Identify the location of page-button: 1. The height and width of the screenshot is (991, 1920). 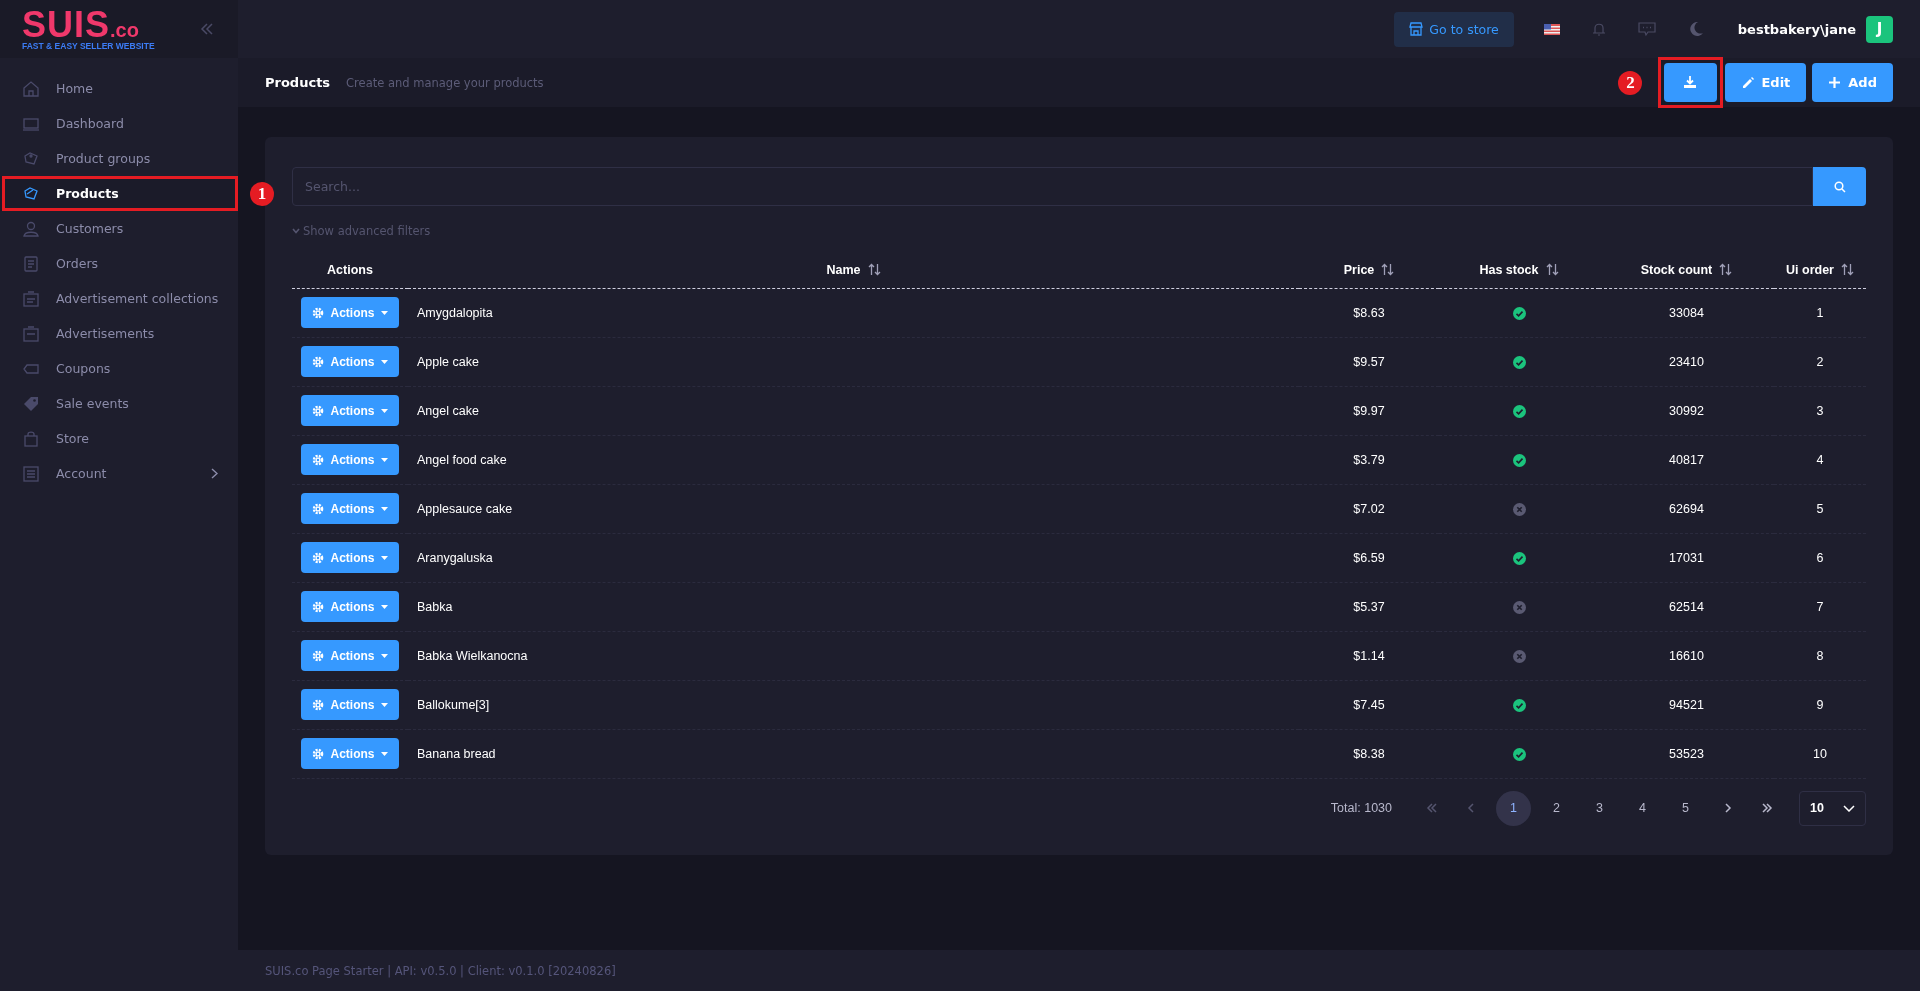
(1513, 808).